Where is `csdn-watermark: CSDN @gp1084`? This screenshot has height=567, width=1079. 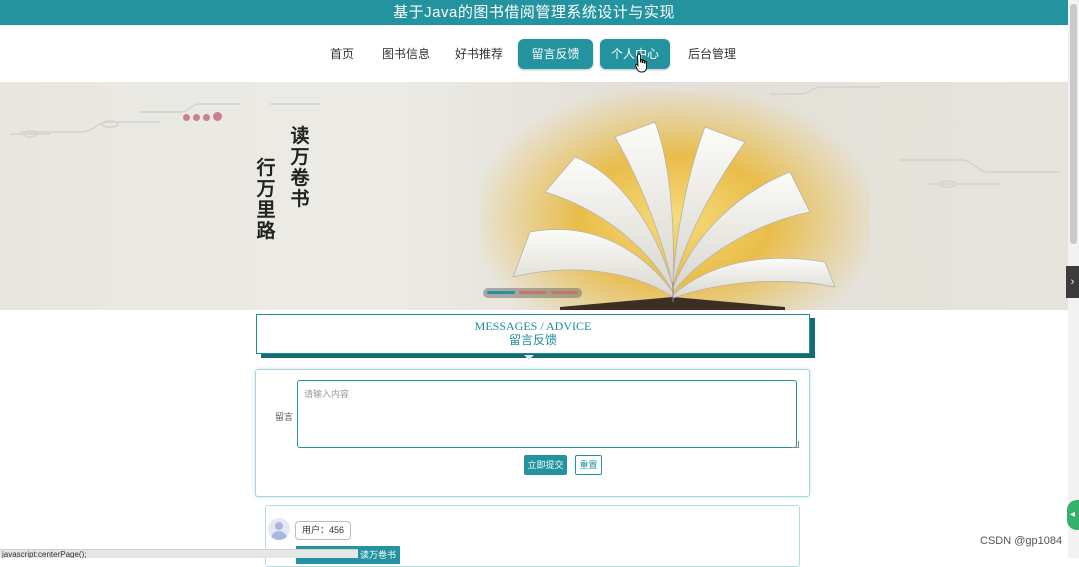
csdn-watermark: CSDN @gp1084 is located at coordinates (1021, 541).